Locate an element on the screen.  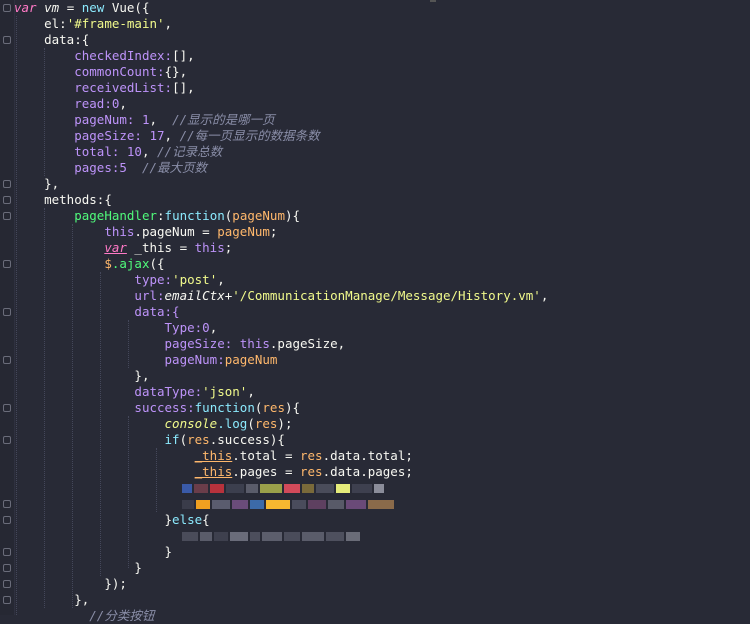
code-line-11: pages:5 //最大页数 is located at coordinates (110, 168).